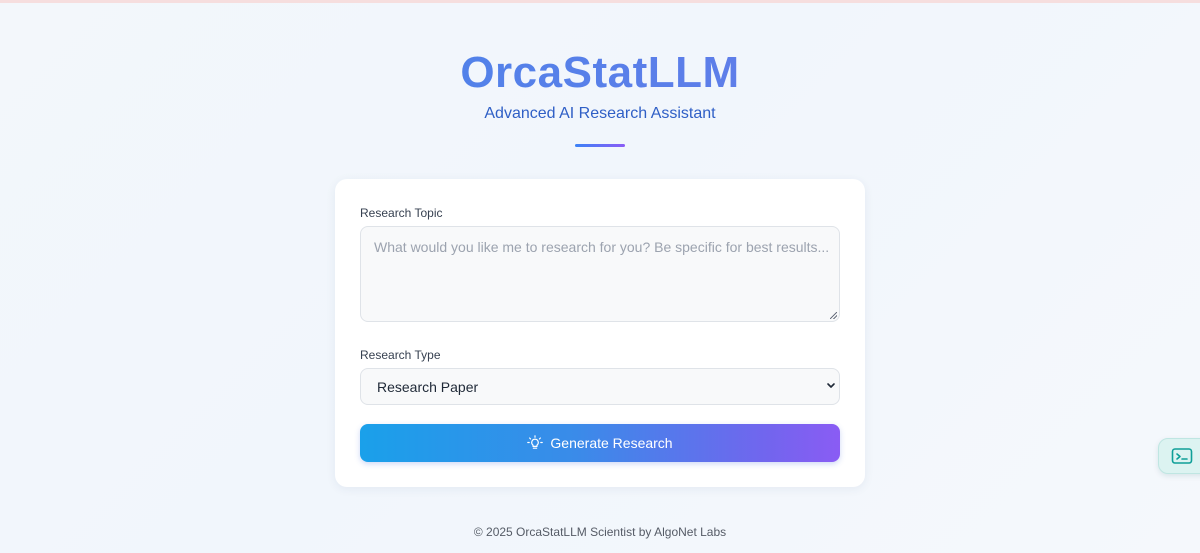 The height and width of the screenshot is (553, 1200). I want to click on title-divider, so click(600, 145).